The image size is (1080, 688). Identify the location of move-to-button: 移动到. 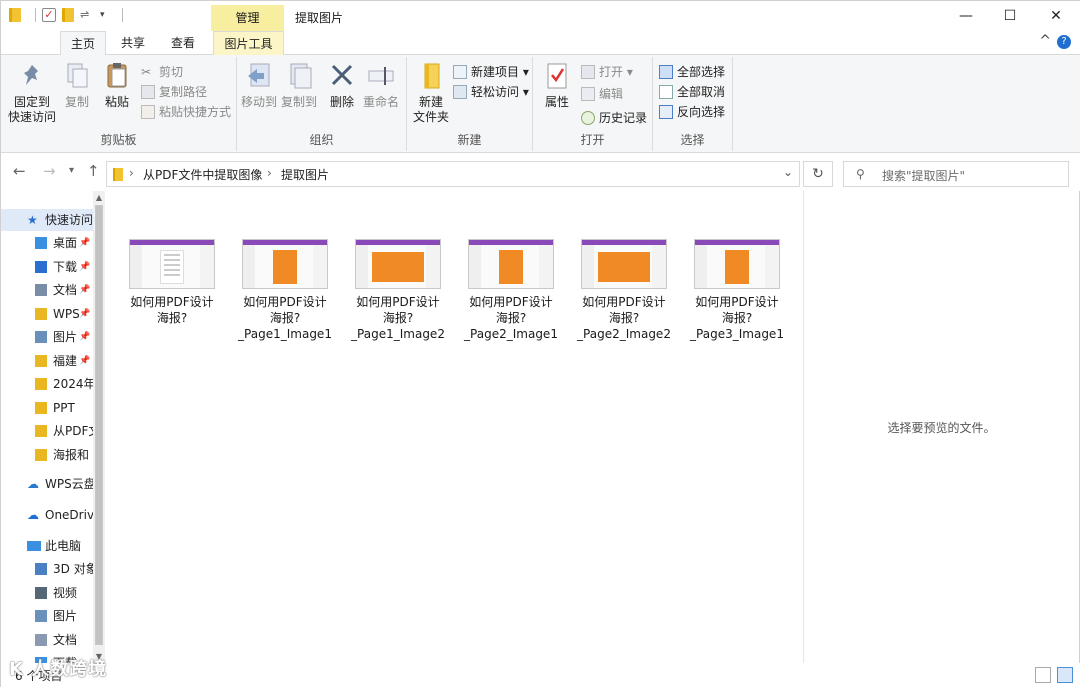
(259, 85).